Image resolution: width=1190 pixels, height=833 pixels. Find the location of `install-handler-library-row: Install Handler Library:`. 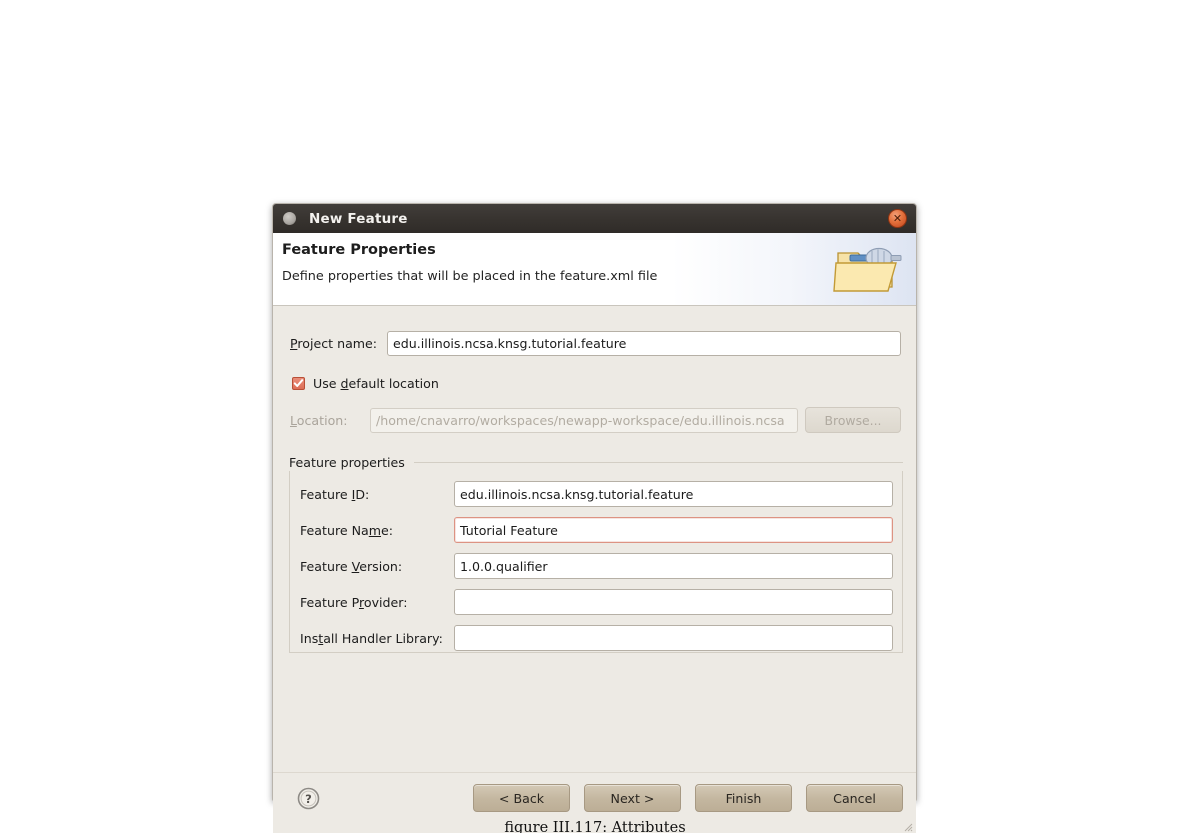

install-handler-library-row: Install Handler Library: is located at coordinates (594, 638).